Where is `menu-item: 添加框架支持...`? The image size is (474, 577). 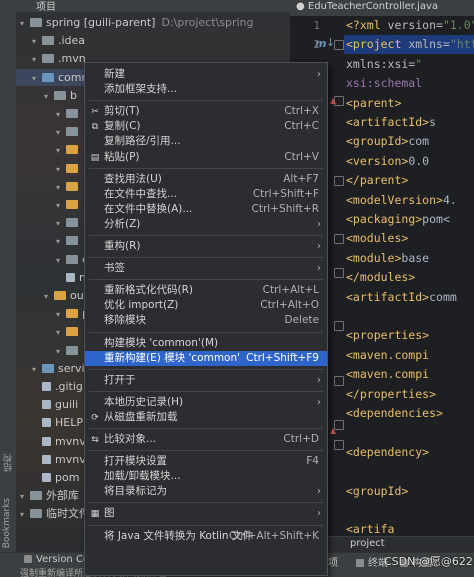 menu-item: 添加框架支持... is located at coordinates (206, 89).